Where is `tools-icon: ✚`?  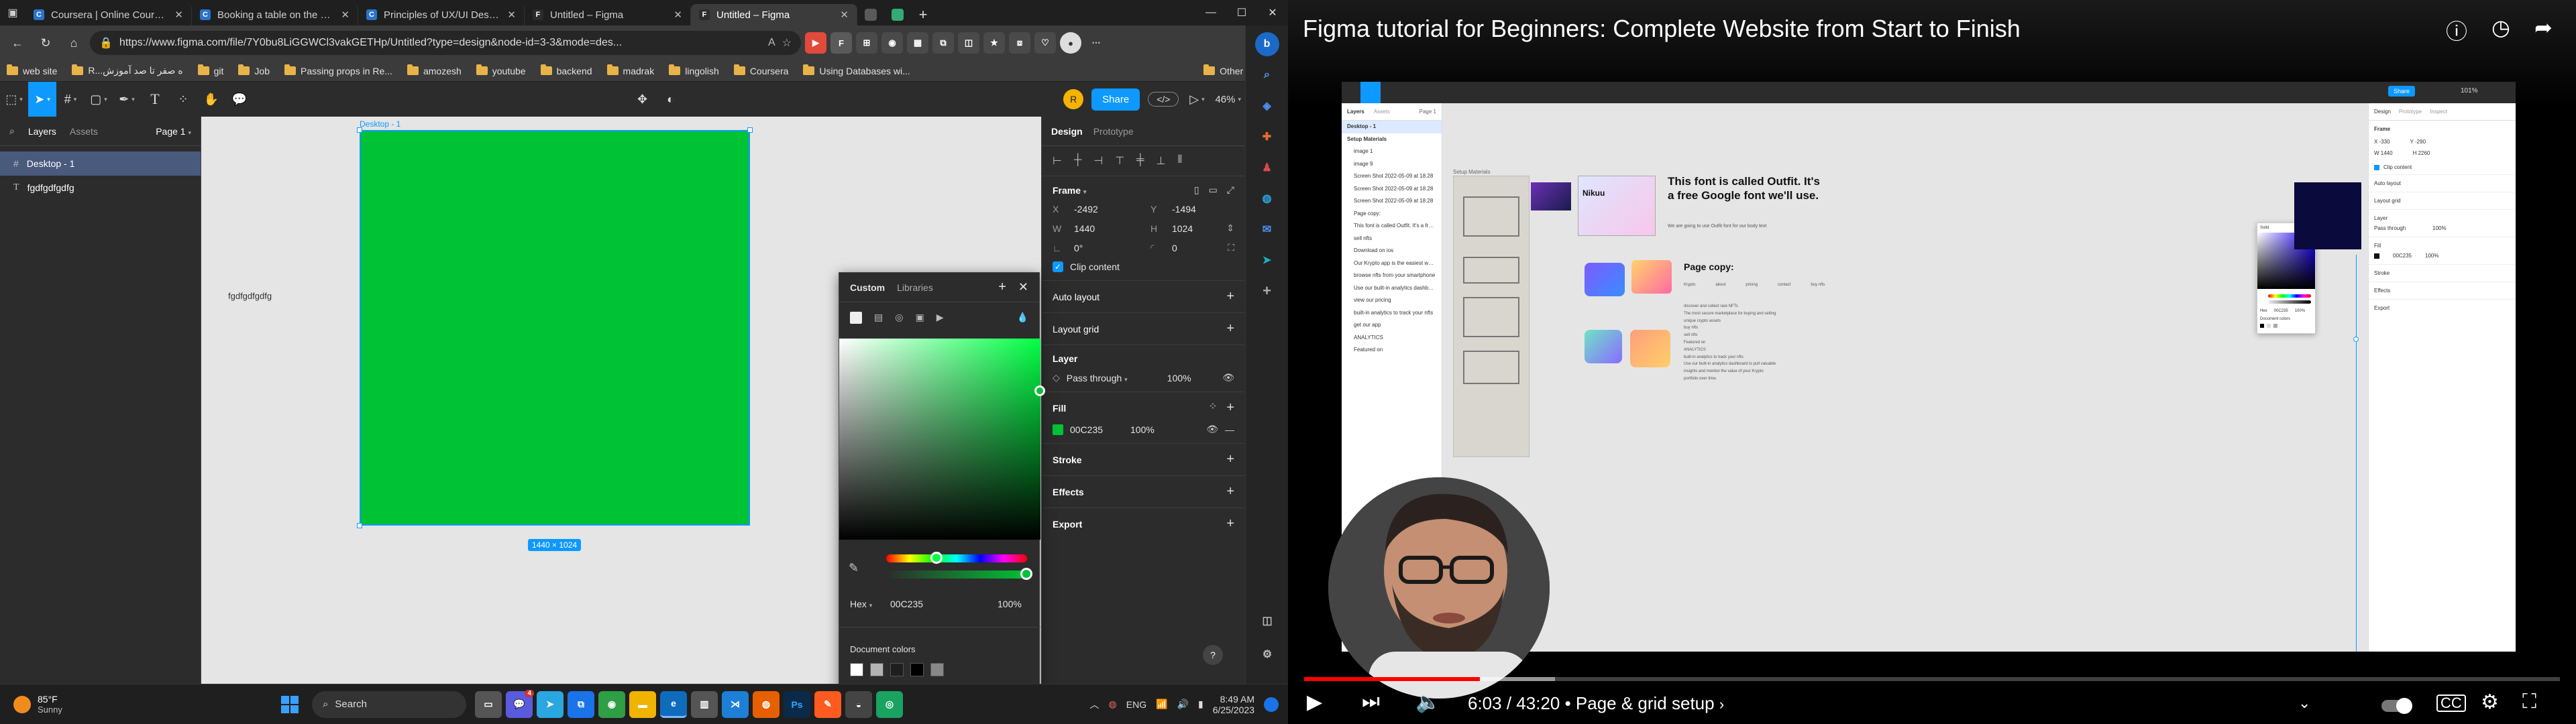 tools-icon: ✚ is located at coordinates (1267, 137).